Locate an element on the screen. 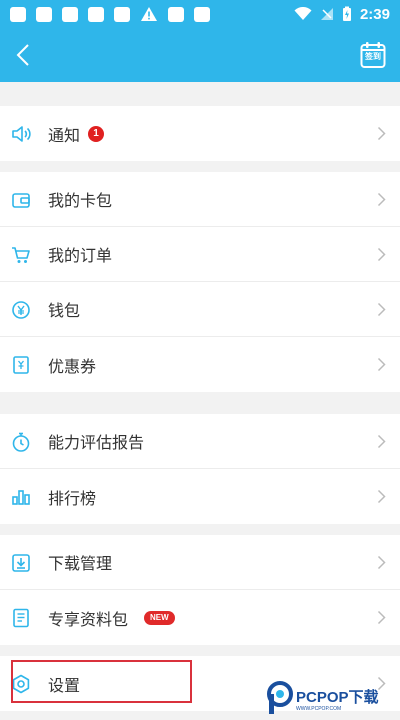 Image resolution: width=400 pixels, height=720 pixels. document-icon is located at coordinates (21, 618).